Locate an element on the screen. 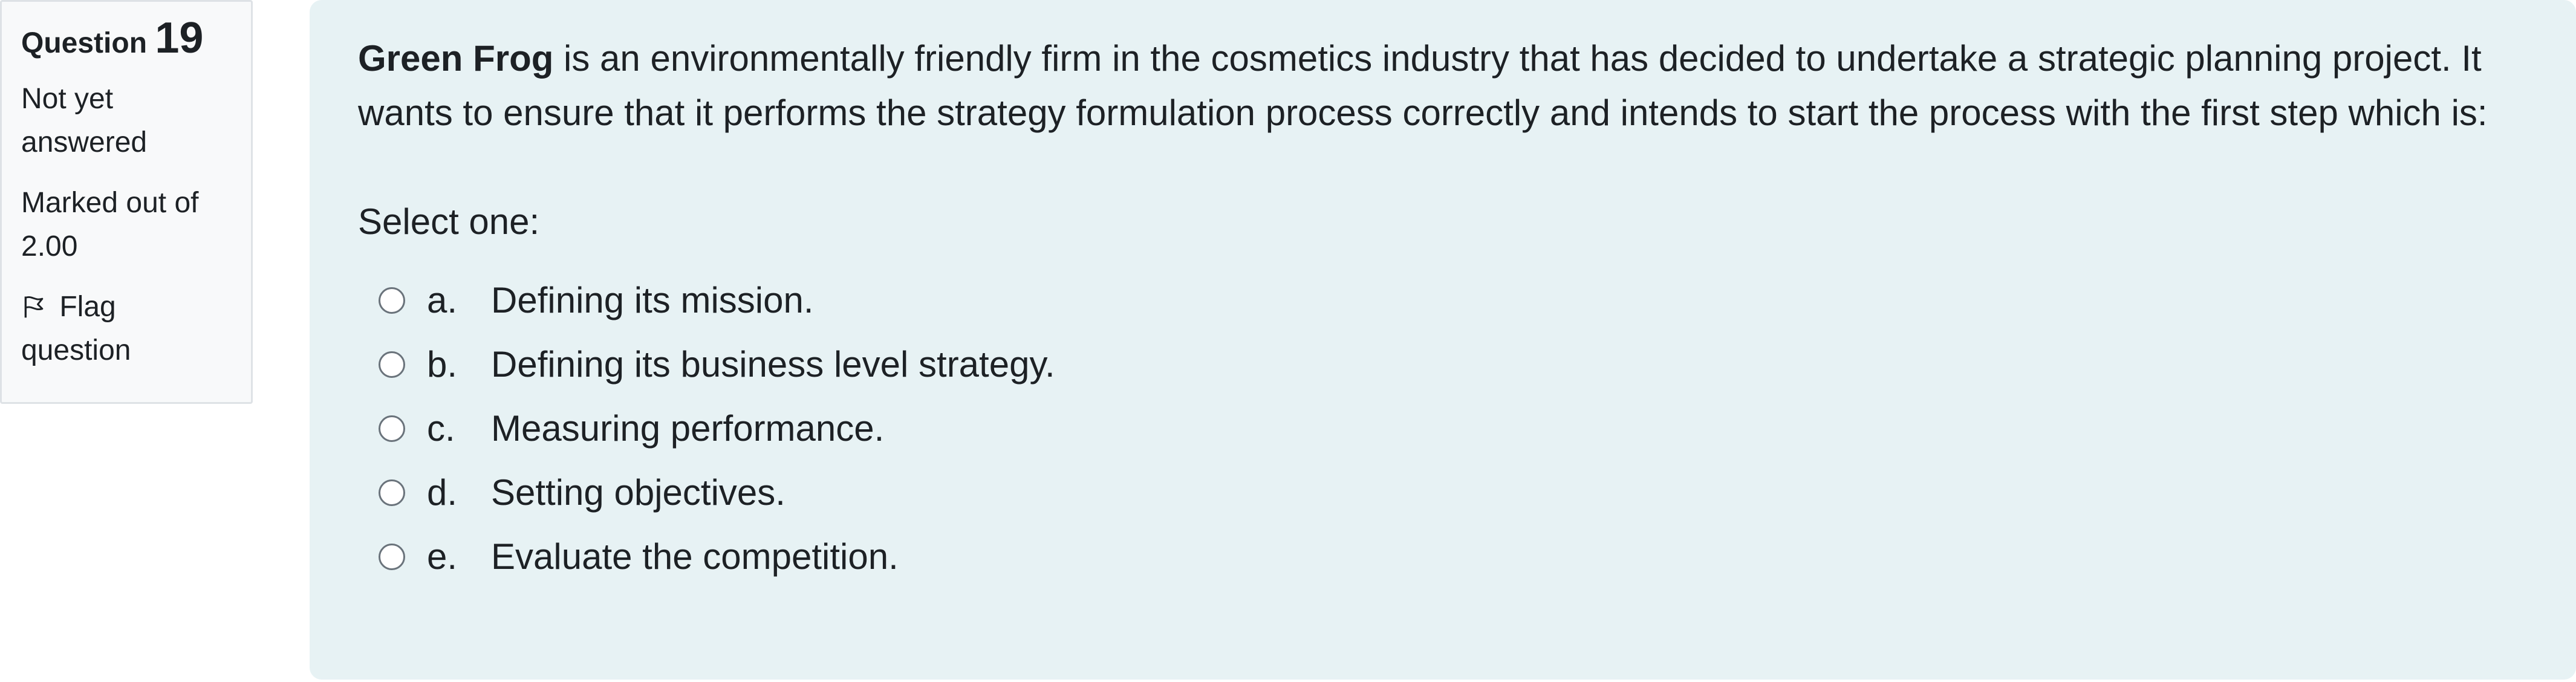  question-grade: Marked out of 2.00 is located at coordinates (110, 224).